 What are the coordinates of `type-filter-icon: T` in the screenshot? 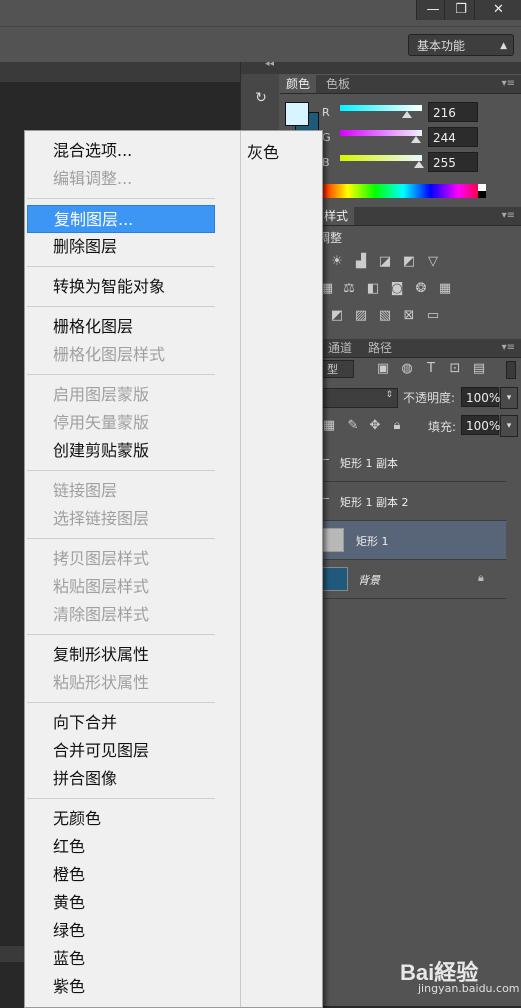 It's located at (431, 369).